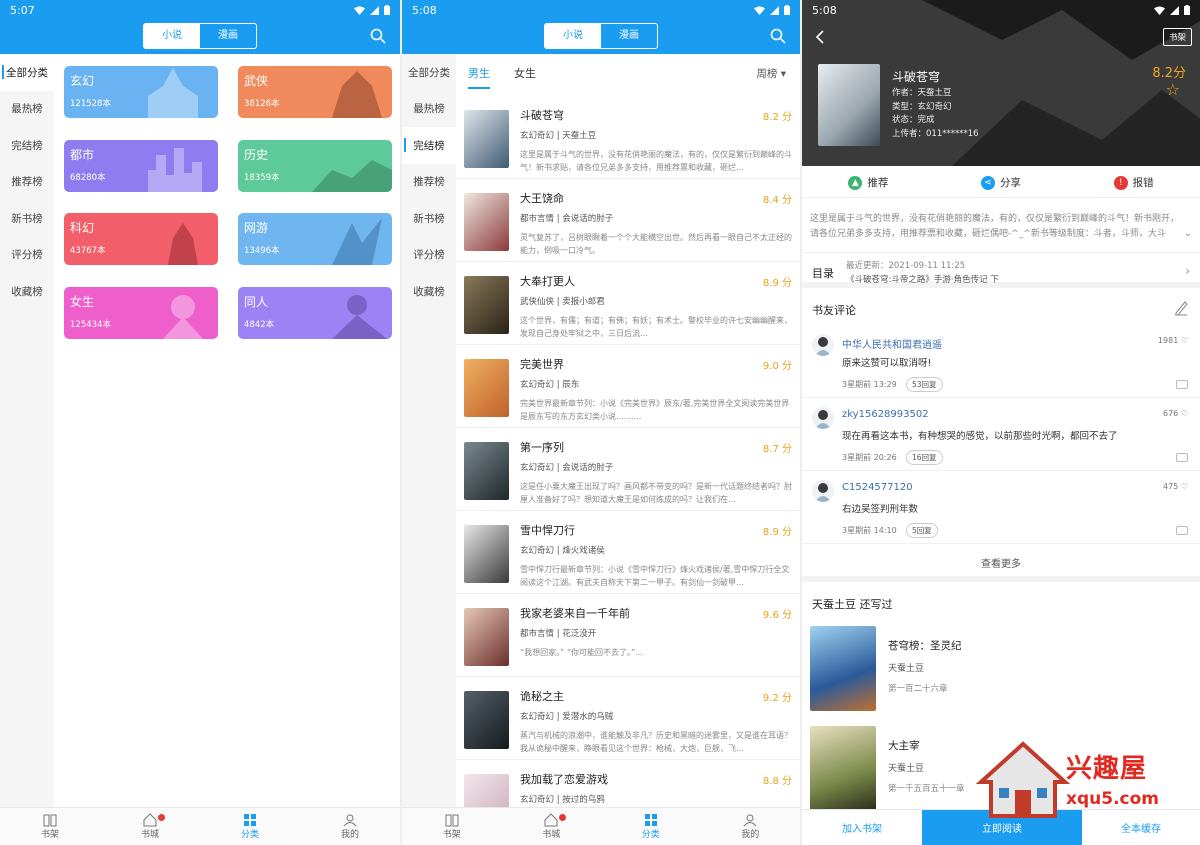 The image size is (1200, 845). Describe the element at coordinates (1001, 569) in the screenshot. I see `see-more-button: 查看更多` at that location.